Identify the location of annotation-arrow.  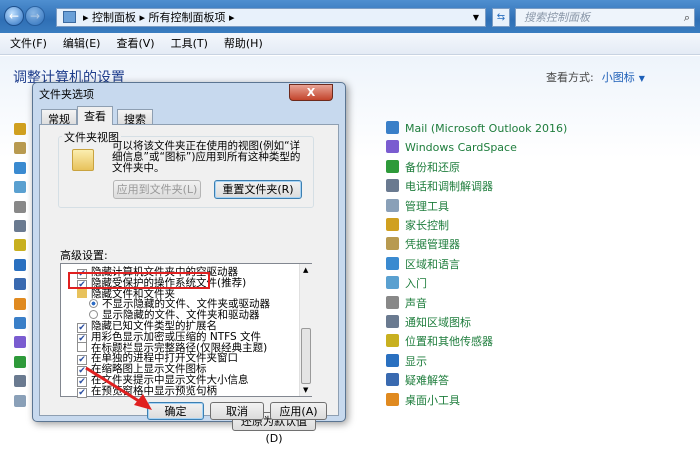
(118, 388).